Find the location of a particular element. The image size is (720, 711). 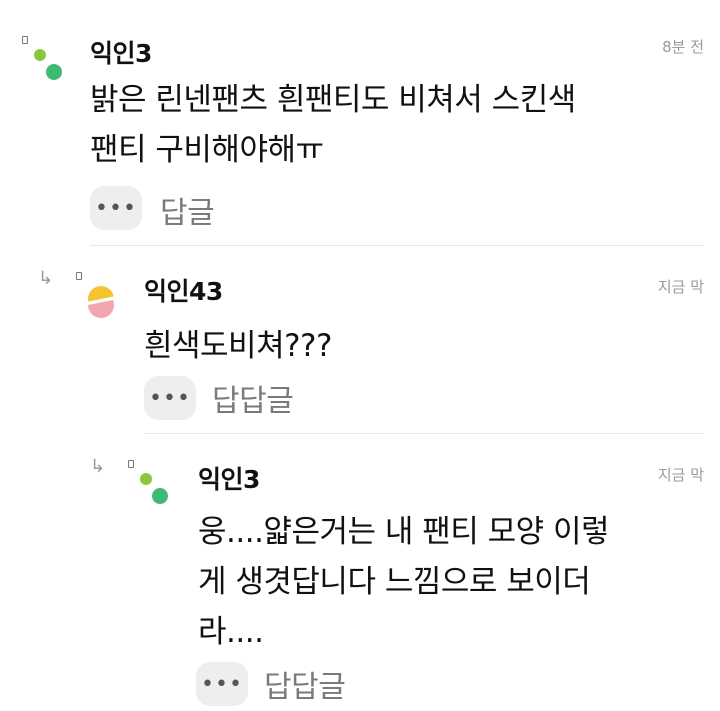

comment-line: 밝은 린넨팬츠 흰팬티도 비쳐서 스킨색 is located at coordinates (333, 100).